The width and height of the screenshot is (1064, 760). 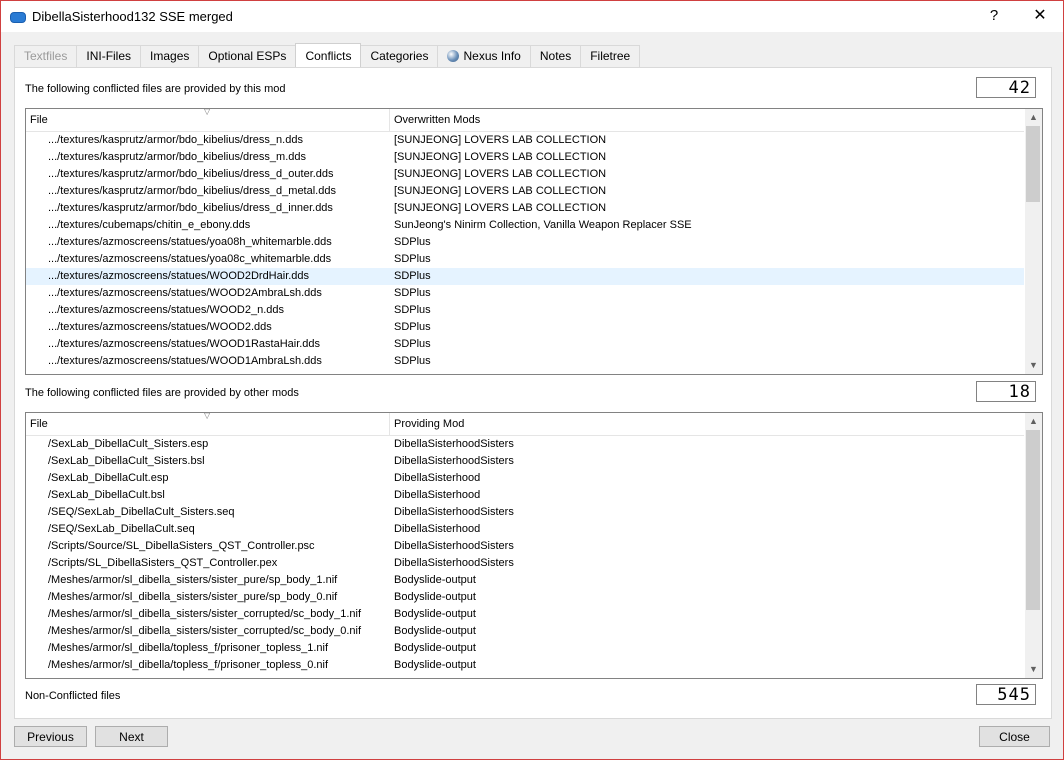 I want to click on tab-notes: Notes, so click(x=555, y=56).